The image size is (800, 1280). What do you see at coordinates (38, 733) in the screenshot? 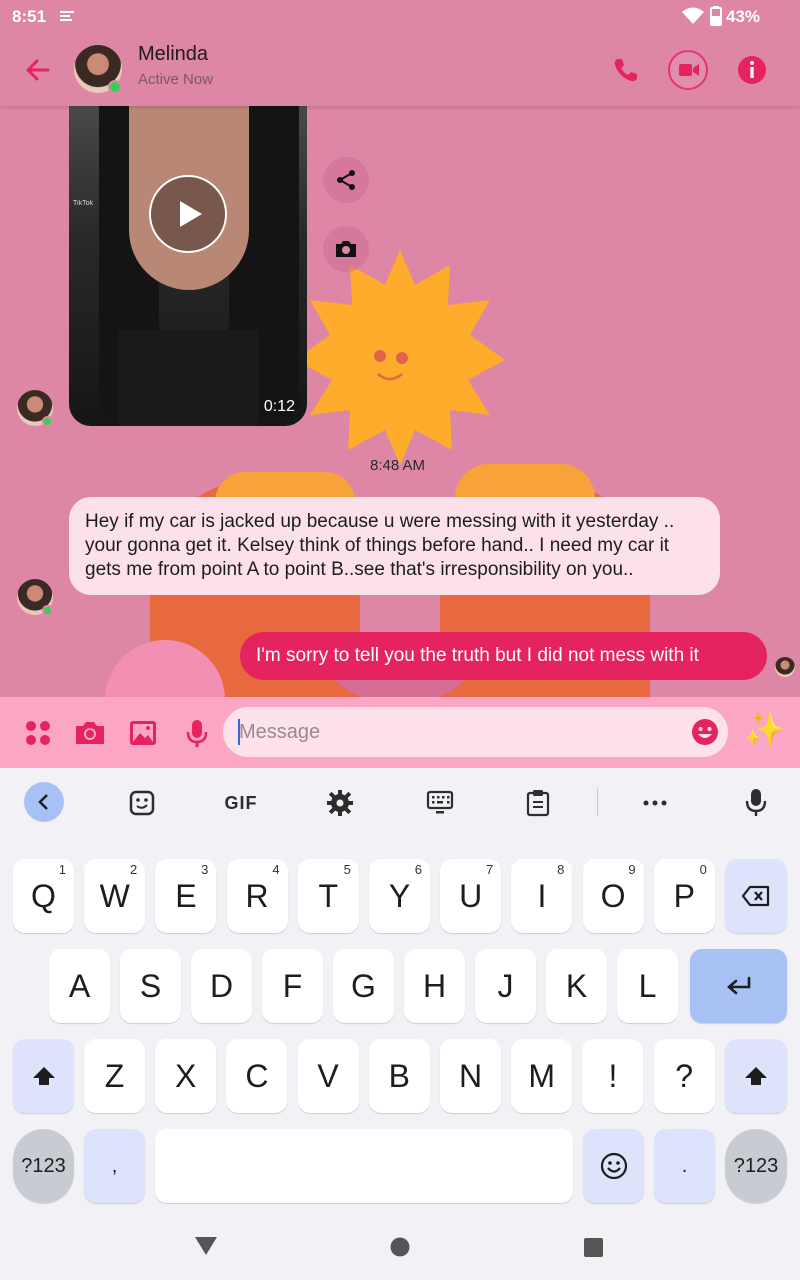
I see `apps-grid-icon` at bounding box center [38, 733].